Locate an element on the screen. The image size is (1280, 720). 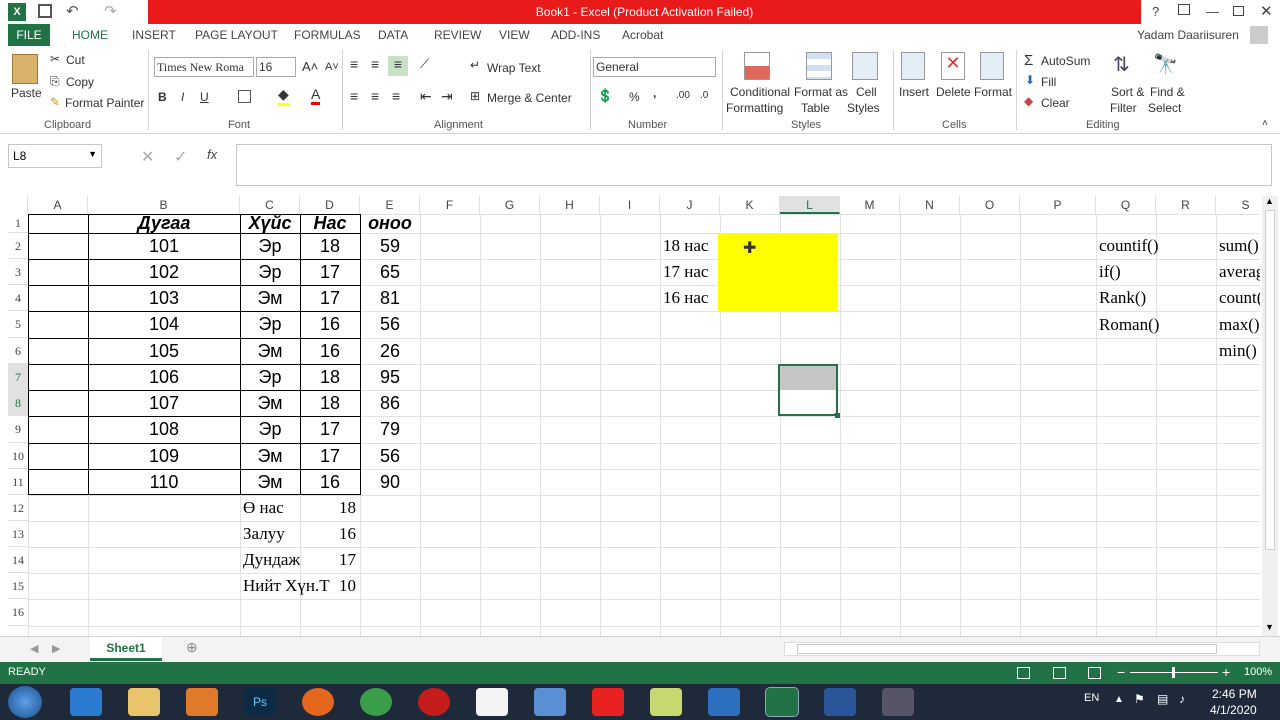
row-header-7: 7 is located at coordinates (18, 377).